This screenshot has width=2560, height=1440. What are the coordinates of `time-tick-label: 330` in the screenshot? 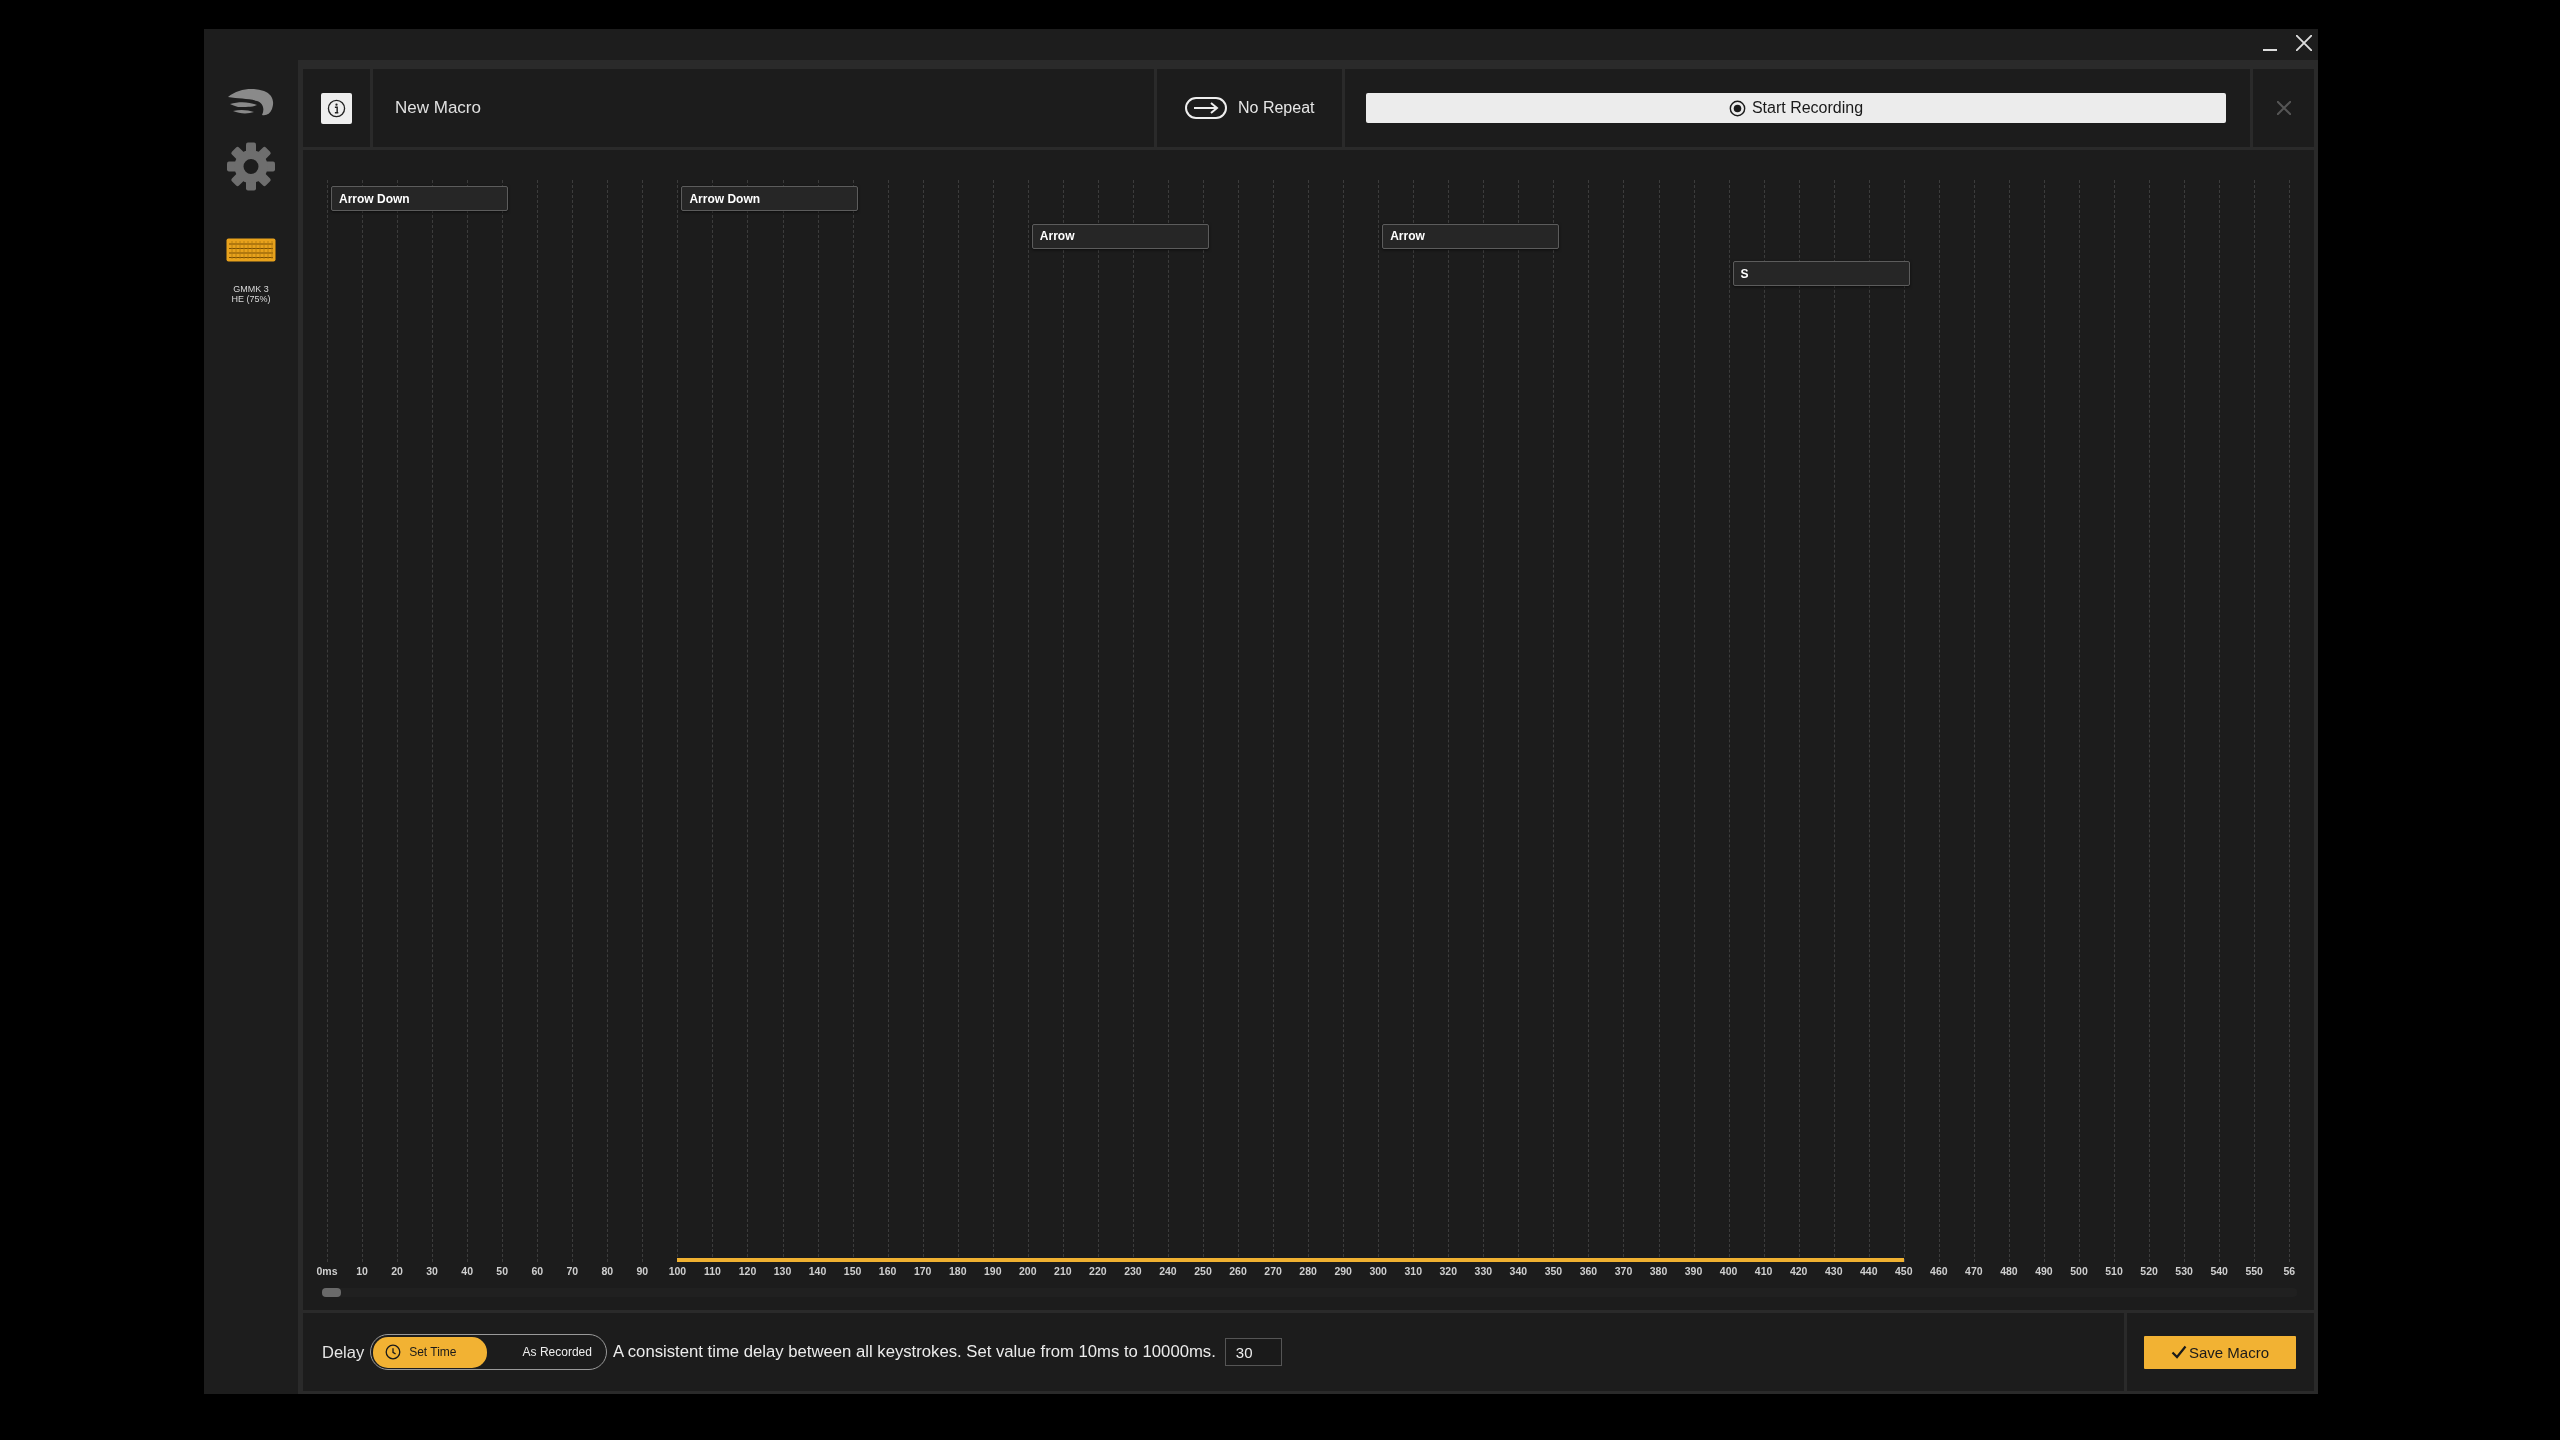 It's located at (1483, 1271).